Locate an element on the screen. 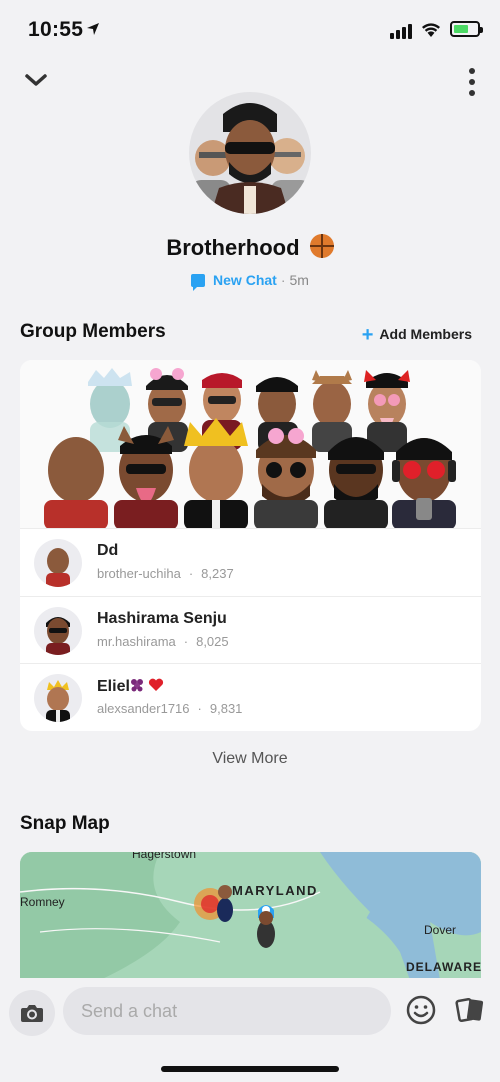  member-score: 9,831 is located at coordinates (226, 708).